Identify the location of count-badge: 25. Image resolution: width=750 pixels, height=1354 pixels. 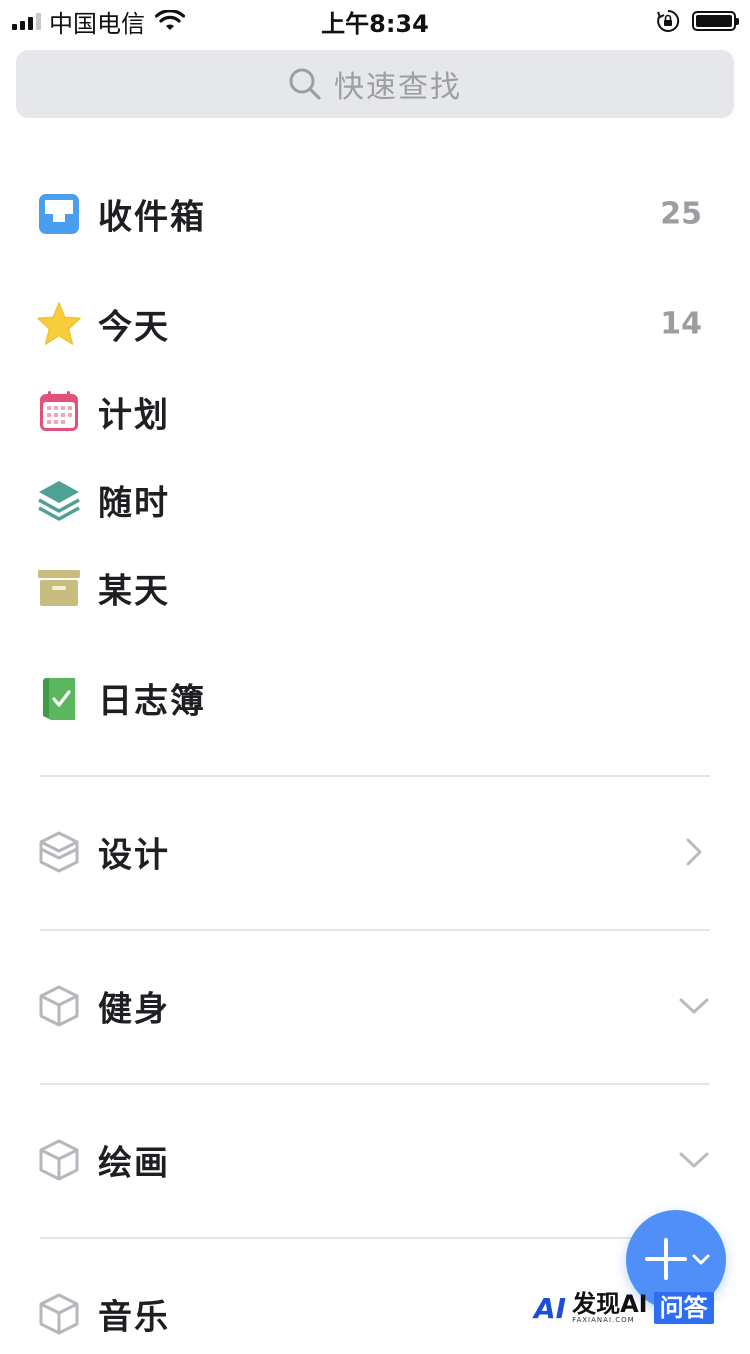
(681, 214).